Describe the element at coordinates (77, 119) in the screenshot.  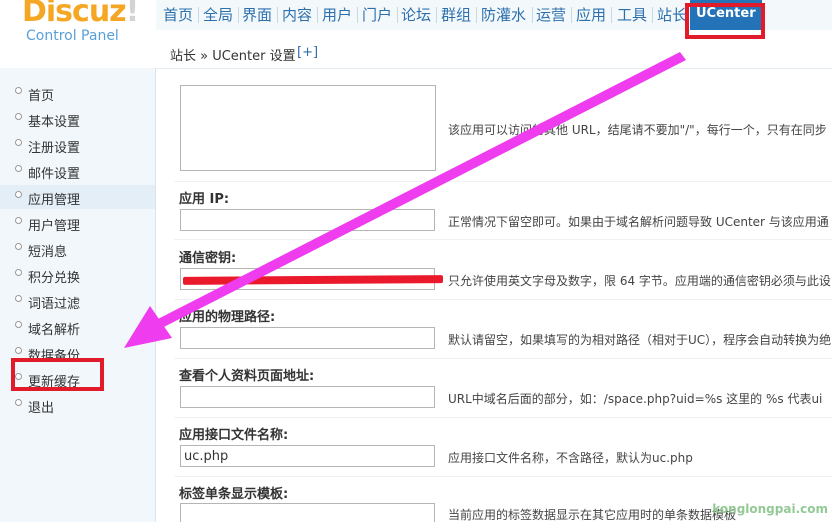
I see `sidebar-item-basic-settings: 基本设置` at that location.